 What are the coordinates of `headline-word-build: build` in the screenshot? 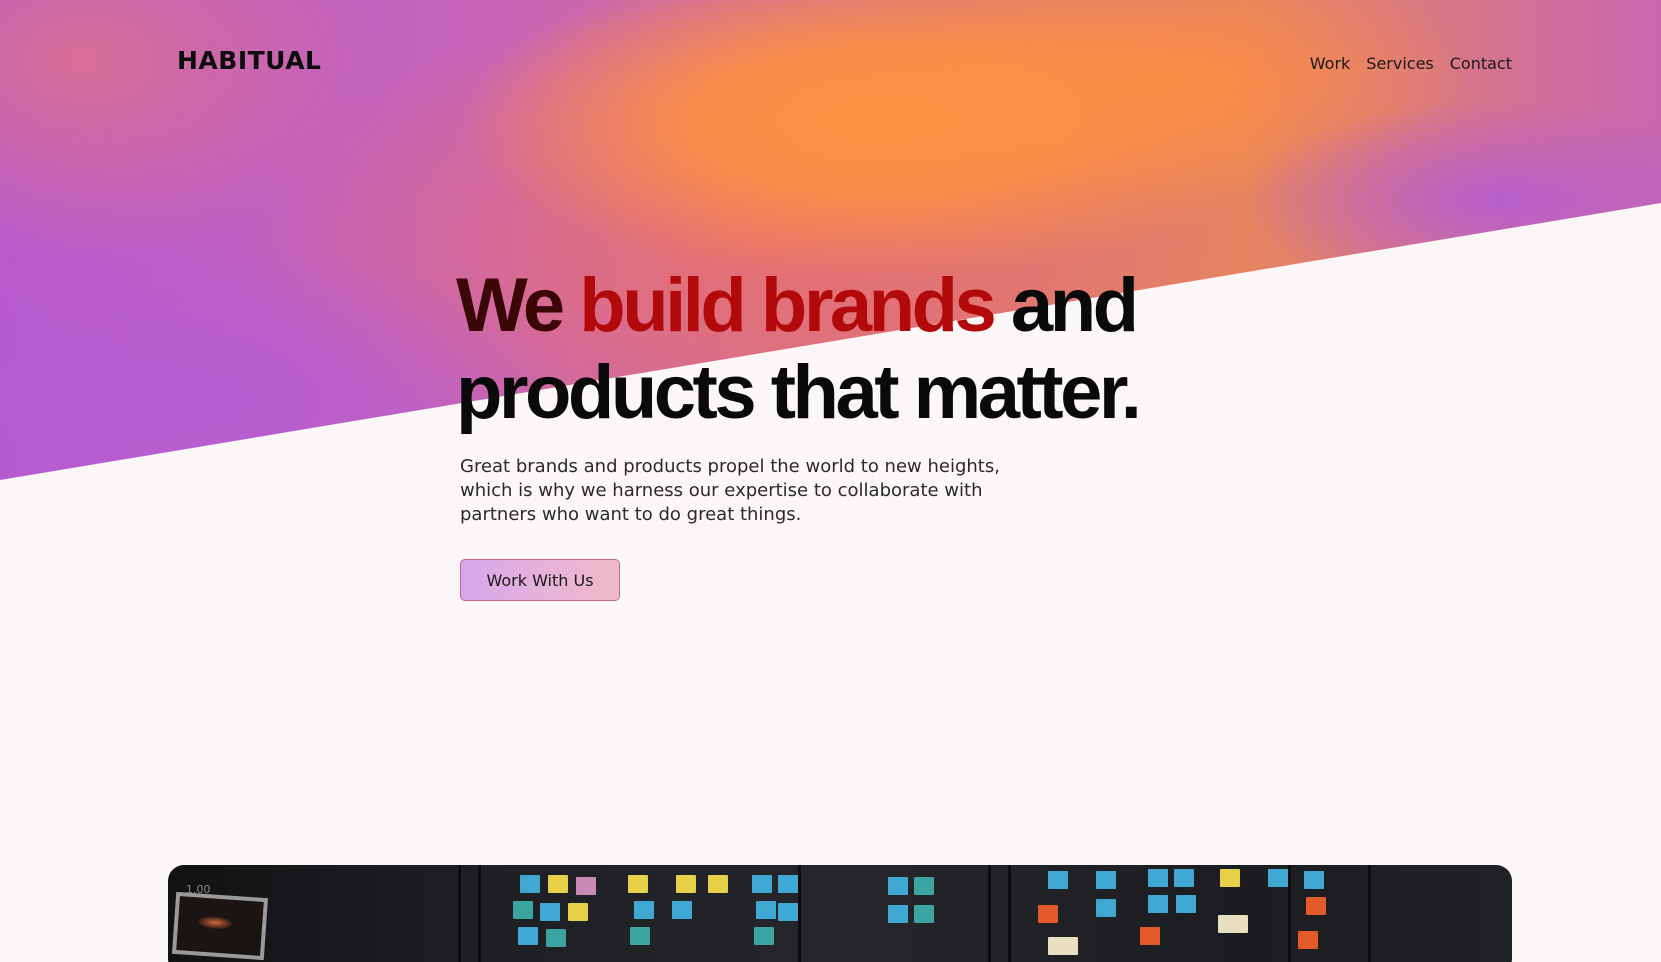 It's located at (663, 305).